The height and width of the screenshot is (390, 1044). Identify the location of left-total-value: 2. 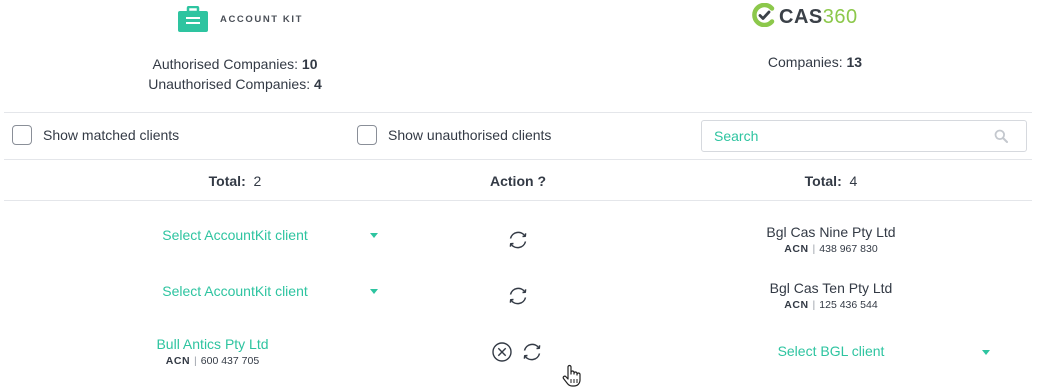
(257, 181).